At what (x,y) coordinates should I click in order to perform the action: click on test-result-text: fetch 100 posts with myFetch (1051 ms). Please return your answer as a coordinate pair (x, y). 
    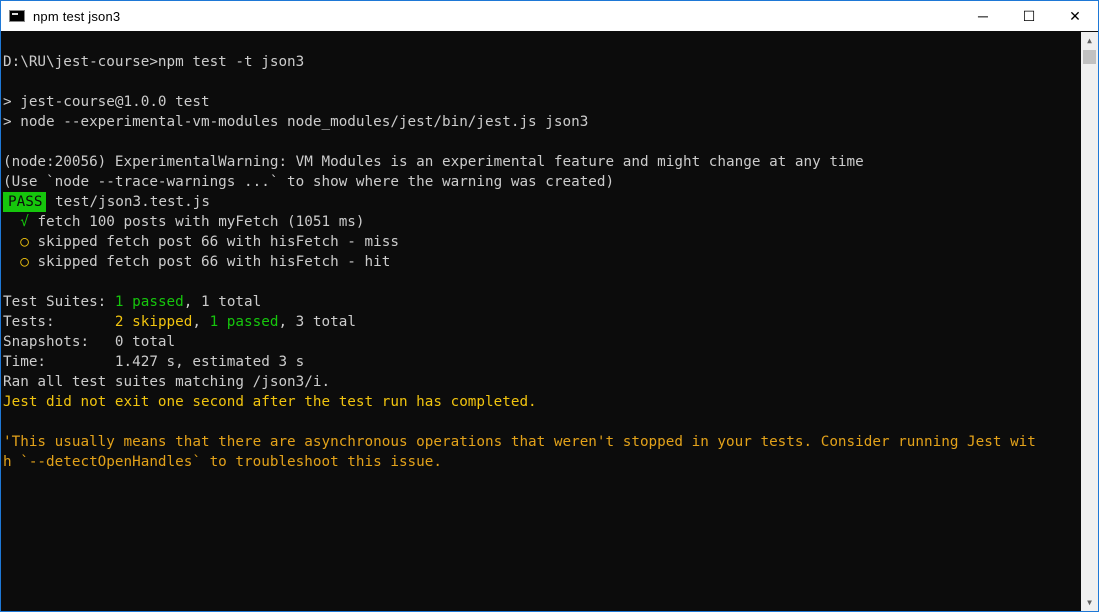
    Looking at the image, I should click on (201, 222).